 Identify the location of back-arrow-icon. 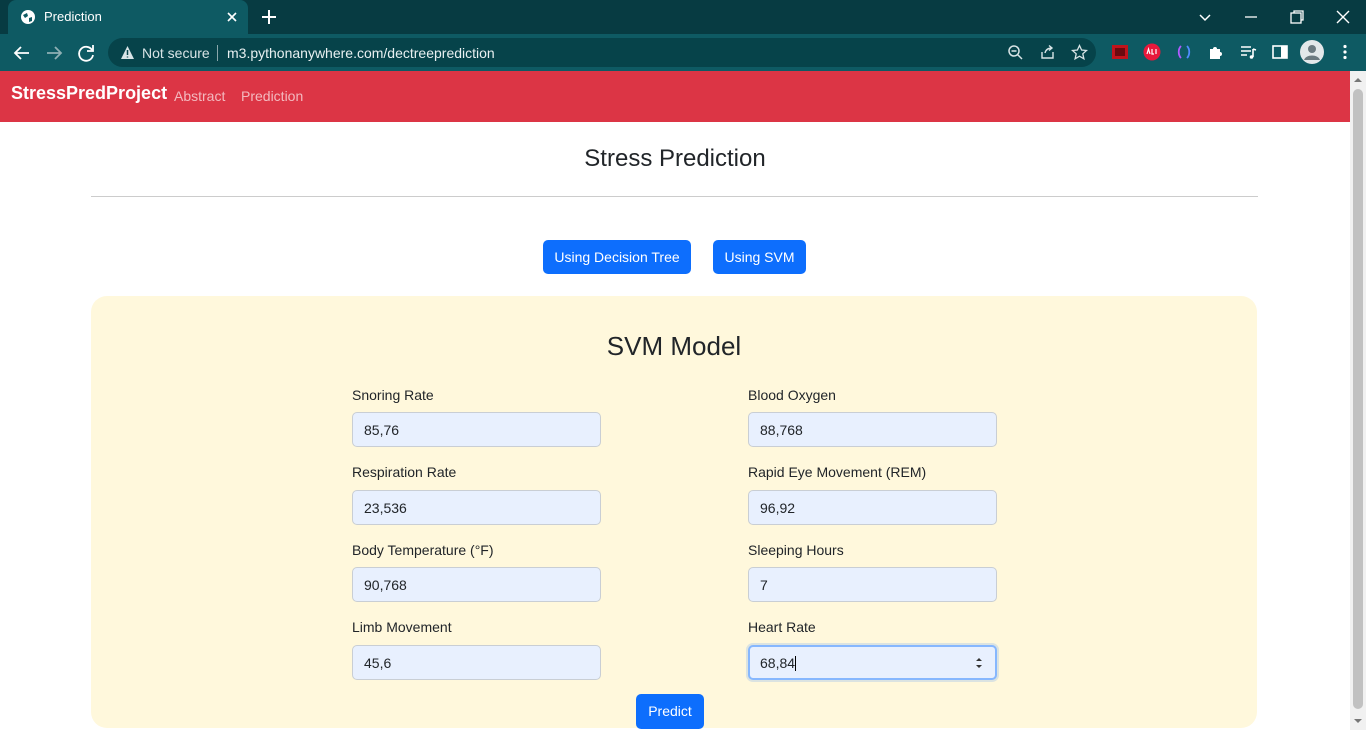
(22, 53).